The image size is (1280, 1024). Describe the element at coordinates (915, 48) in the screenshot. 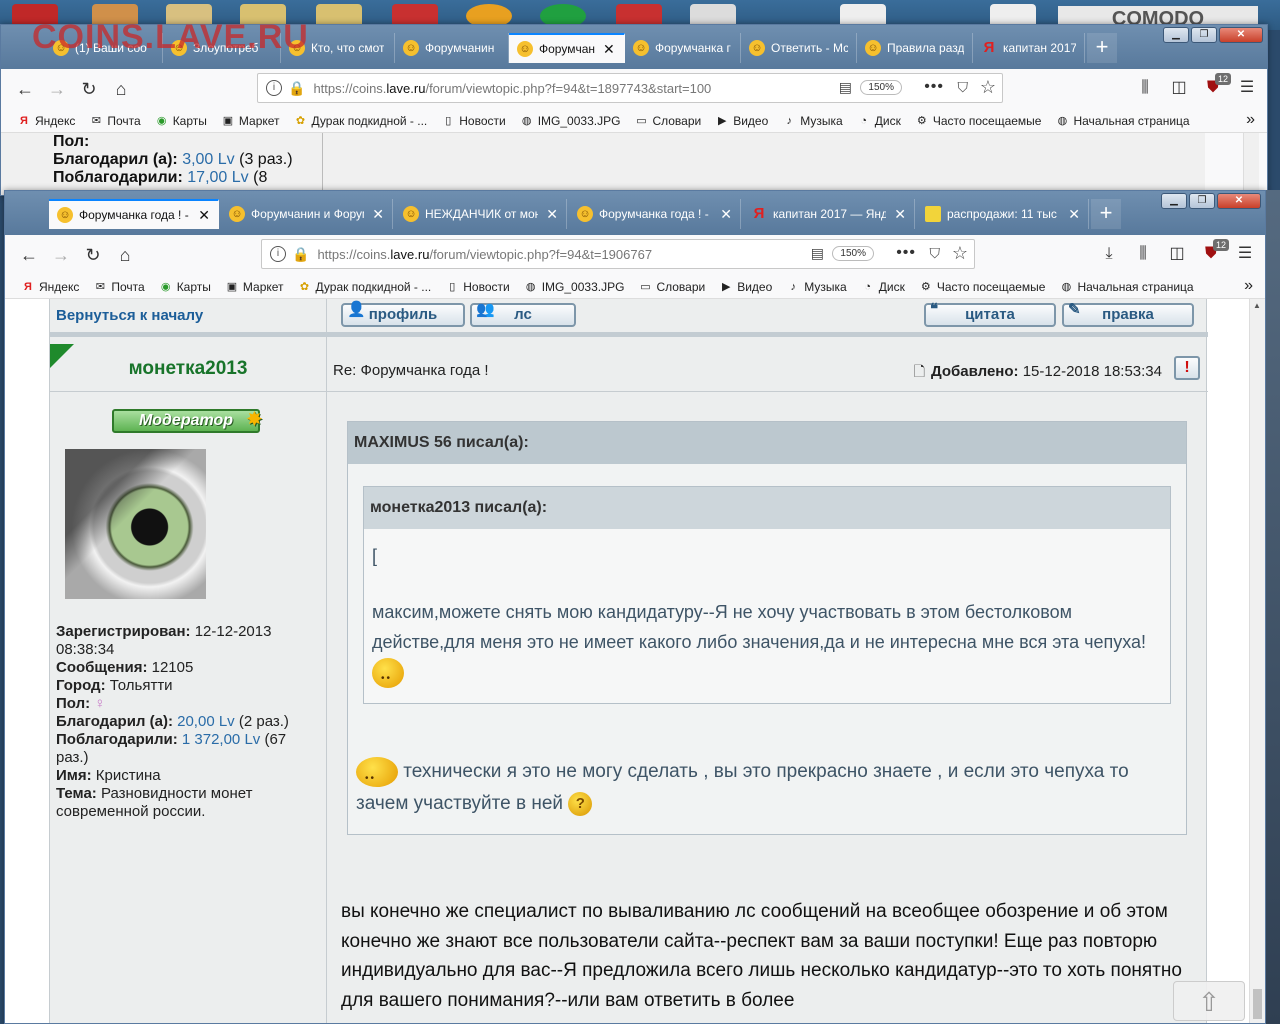

I see `tab-8: ☺ Правила разд` at that location.